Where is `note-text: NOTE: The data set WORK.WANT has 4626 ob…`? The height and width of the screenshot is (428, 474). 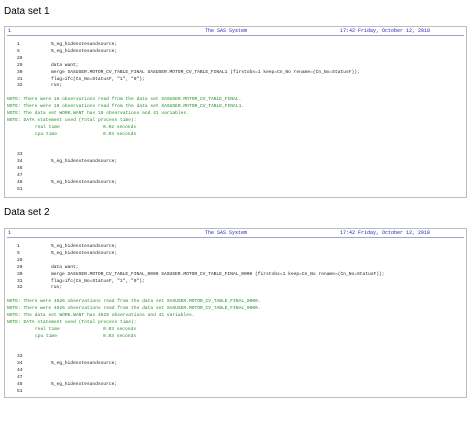
note-text: NOTE: The data set WORK.WANT has 4626 ob… is located at coordinates (101, 315).